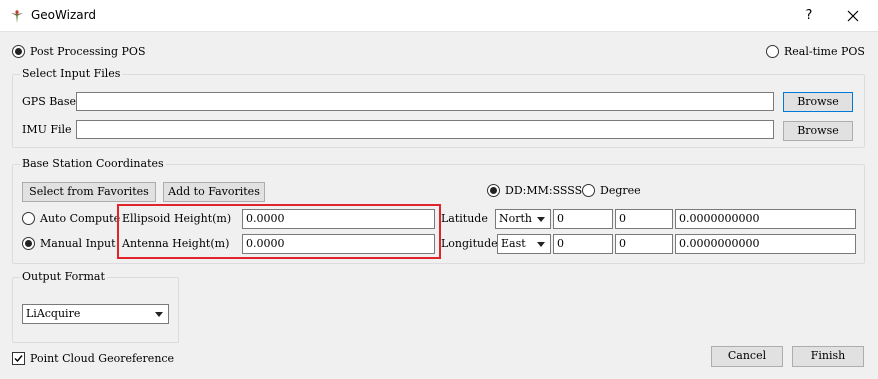 The image size is (878, 379). What do you see at coordinates (89, 192) in the screenshot?
I see `select-from-favorites-button: Select from Favorites` at bounding box center [89, 192].